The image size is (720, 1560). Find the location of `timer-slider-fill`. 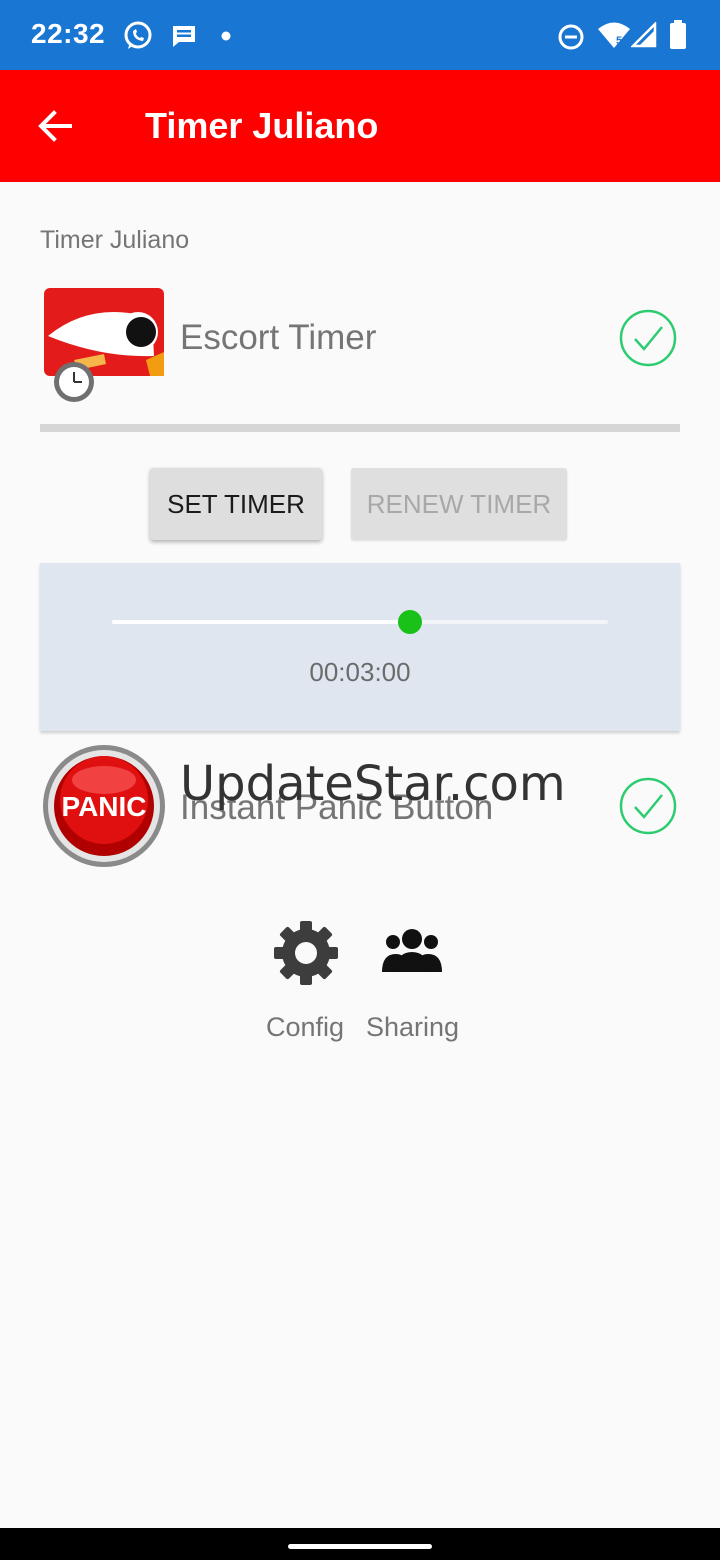

timer-slider-fill is located at coordinates (261, 622).